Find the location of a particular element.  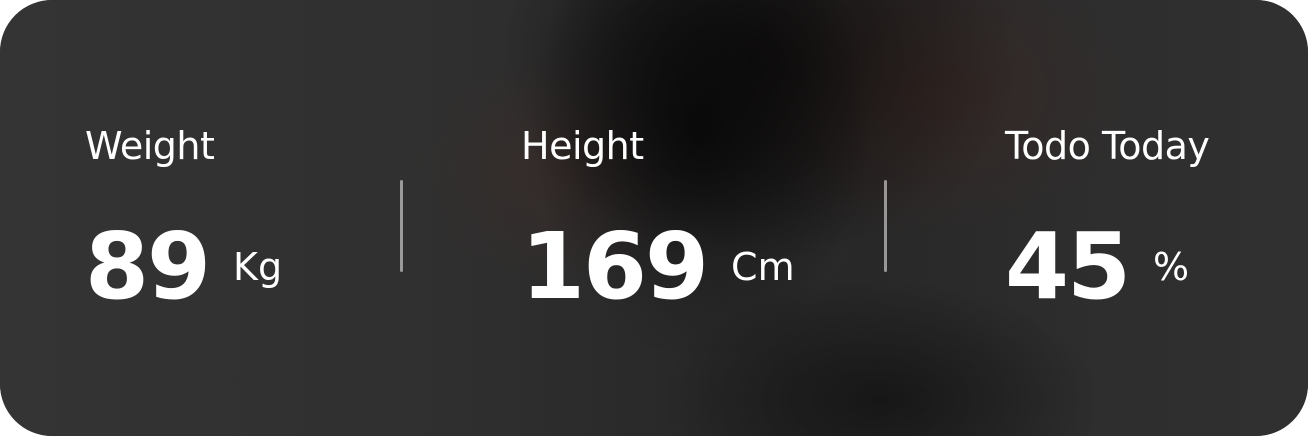

todo-today-value-row: 45 % is located at coordinates (1097, 267).